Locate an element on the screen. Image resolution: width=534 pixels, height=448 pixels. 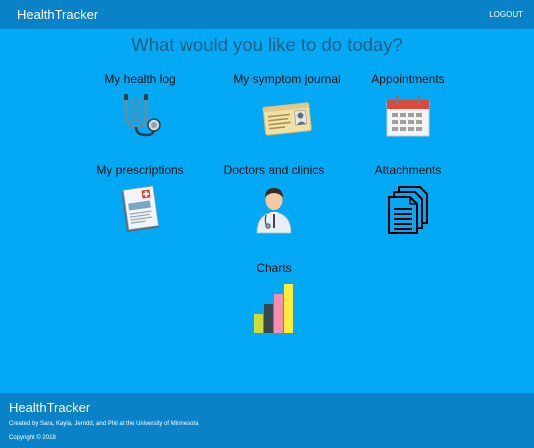
tile-label: Doctors and clinics is located at coordinates (274, 170).